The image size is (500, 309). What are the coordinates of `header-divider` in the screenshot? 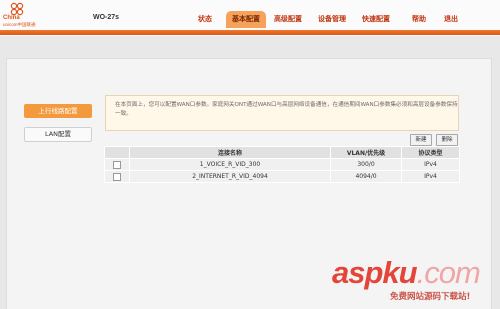 It's located at (250, 32).